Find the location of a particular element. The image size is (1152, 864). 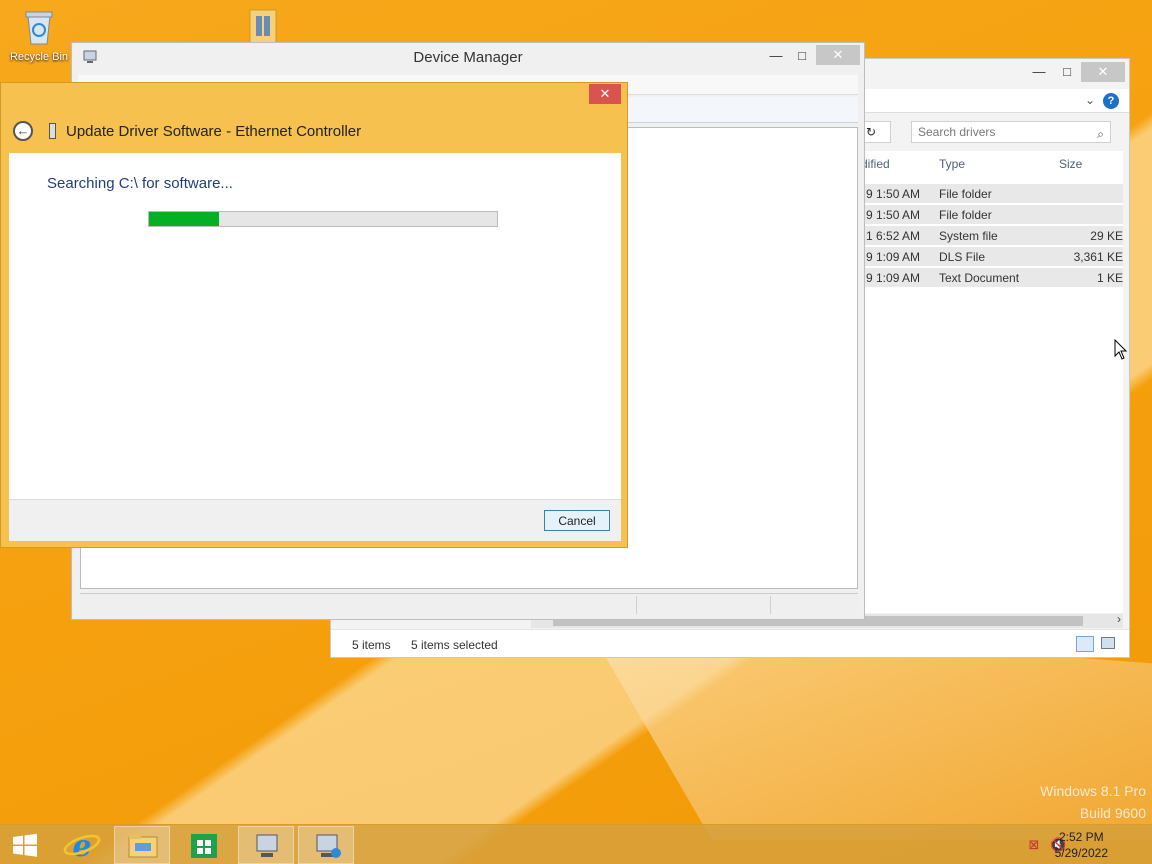

watermark-build: Build 9600 is located at coordinates (1112, 813).